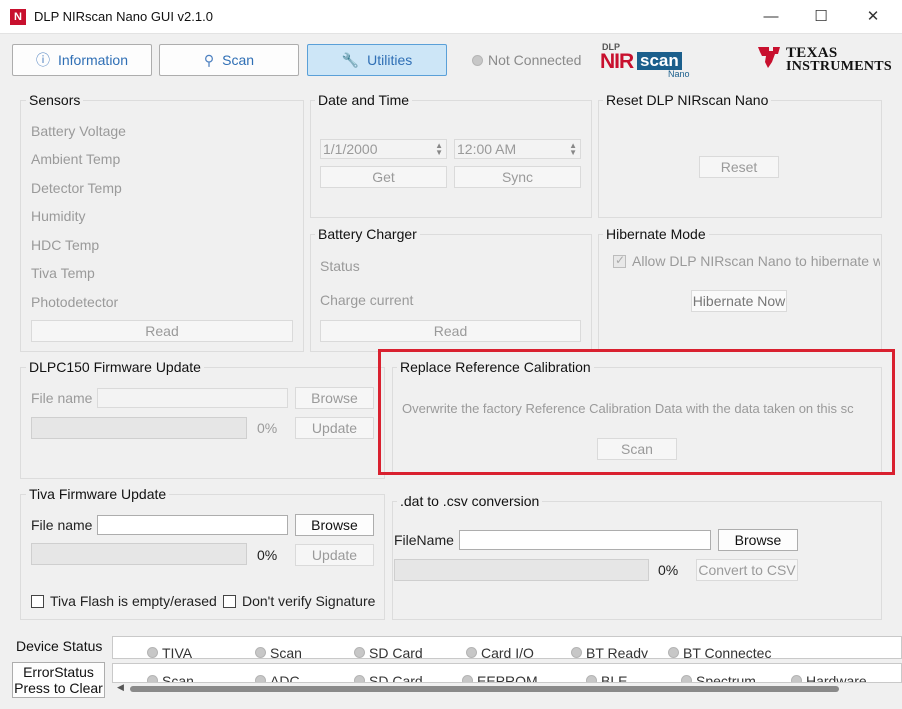 The image size is (902, 709). Describe the element at coordinates (484, 689) in the screenshot. I see `scrollbar-thumb` at that location.